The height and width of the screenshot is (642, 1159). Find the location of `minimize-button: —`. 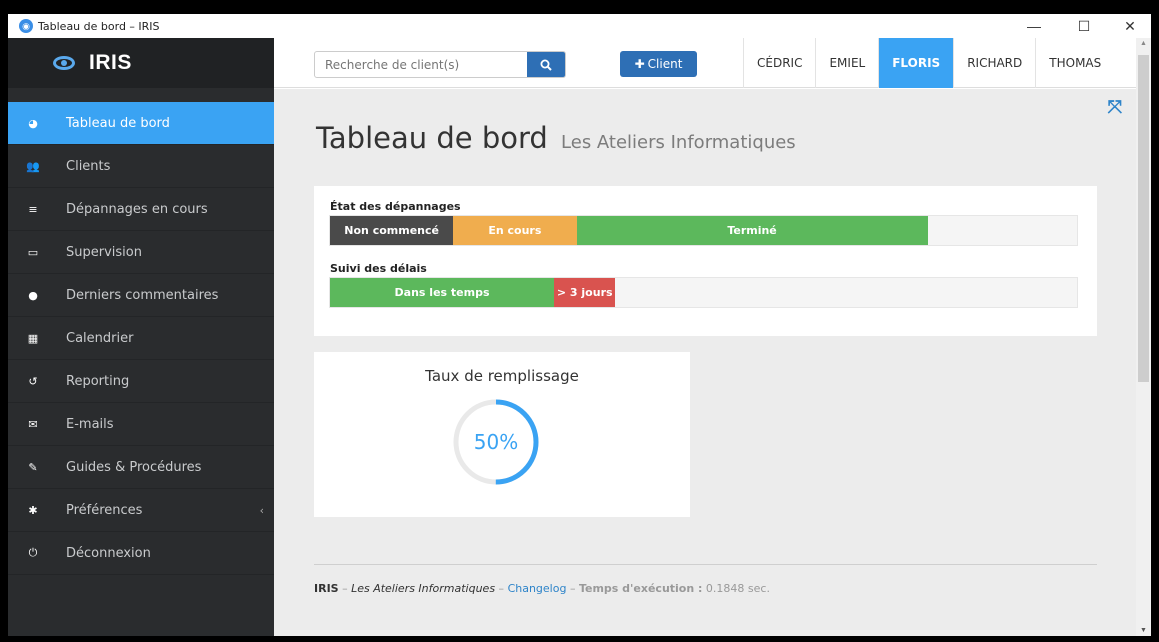

minimize-button: — is located at coordinates (1034, 26).